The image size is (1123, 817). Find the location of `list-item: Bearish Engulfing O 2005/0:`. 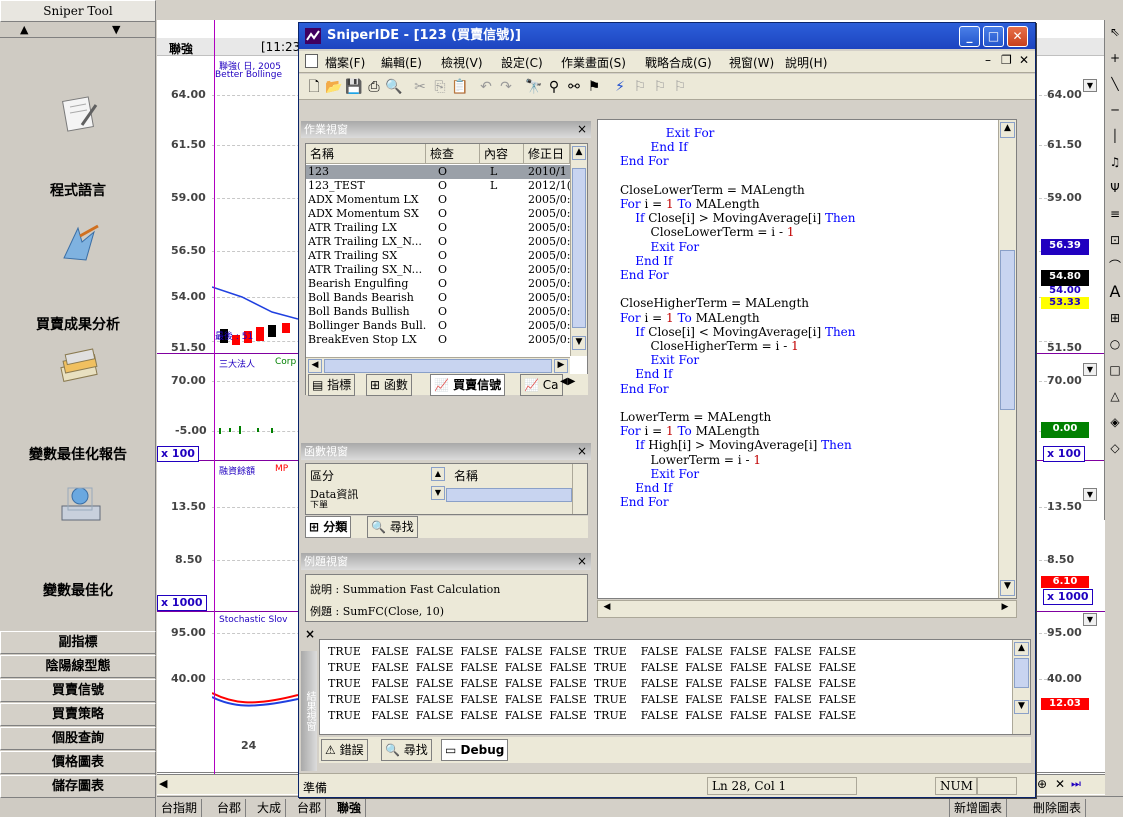

list-item: Bearish Engulfing O 2005/0: is located at coordinates (438, 284).